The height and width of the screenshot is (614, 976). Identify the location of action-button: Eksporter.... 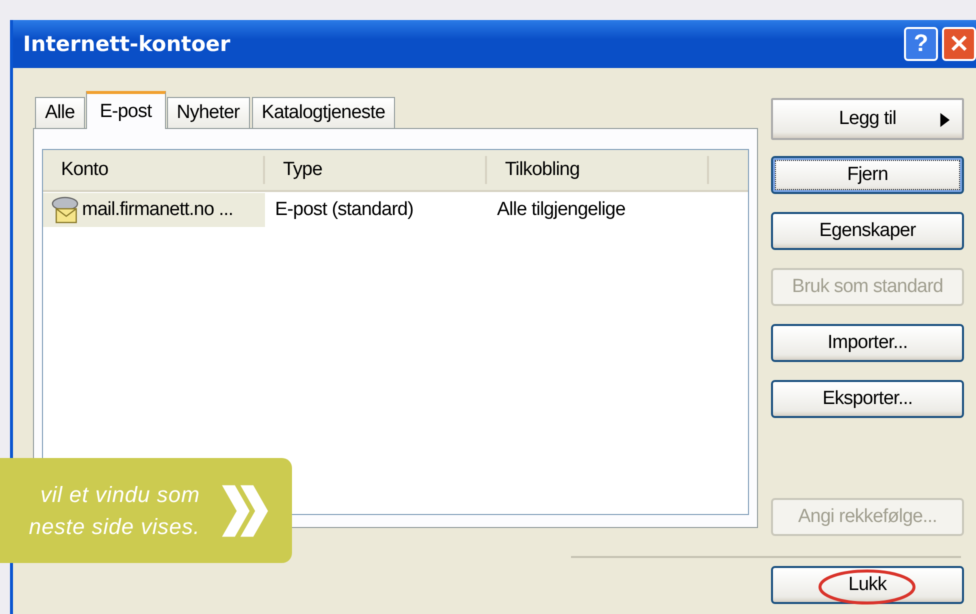
(867, 399).